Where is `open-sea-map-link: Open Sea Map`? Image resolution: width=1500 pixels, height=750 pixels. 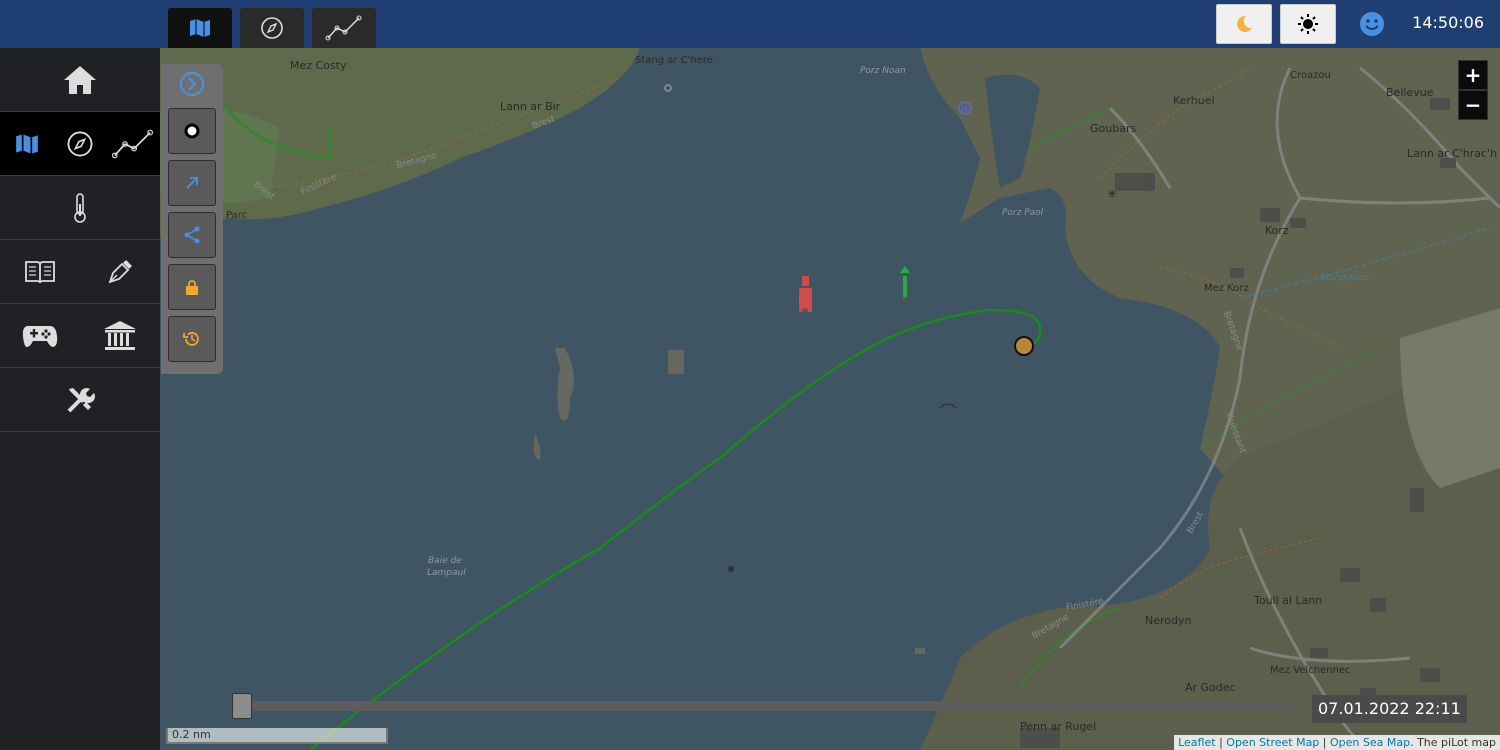 open-sea-map-link: Open Sea Map is located at coordinates (1370, 742).